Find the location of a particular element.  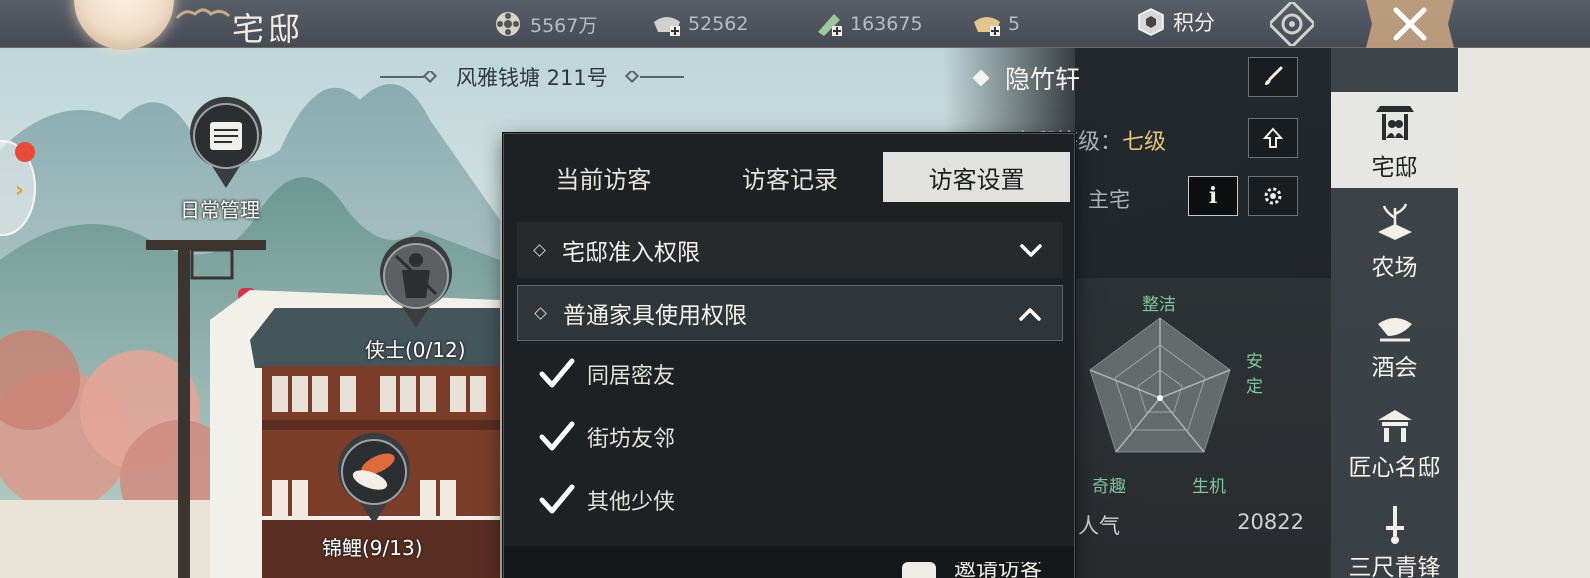

option-cohabit-friends: 同居密友 is located at coordinates (607, 374).